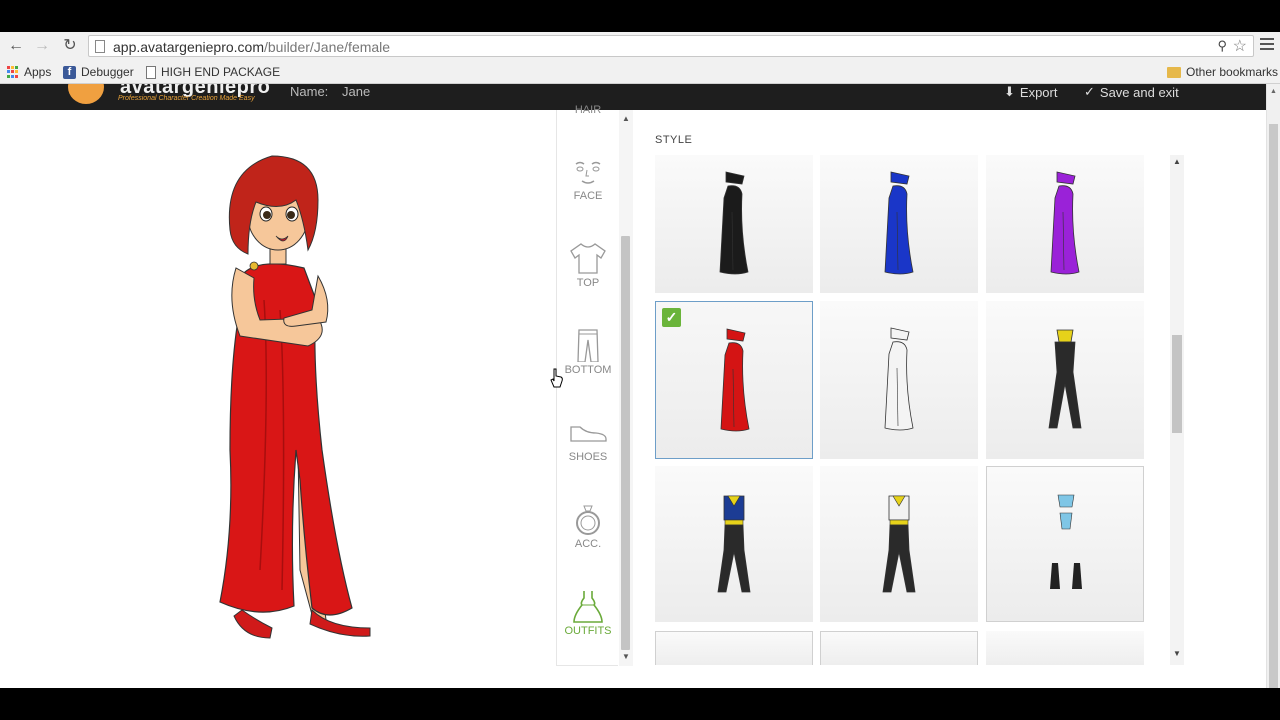 The height and width of the screenshot is (720, 1280). Describe the element at coordinates (69, 72) in the screenshot. I see `facebook-icon: f` at that location.